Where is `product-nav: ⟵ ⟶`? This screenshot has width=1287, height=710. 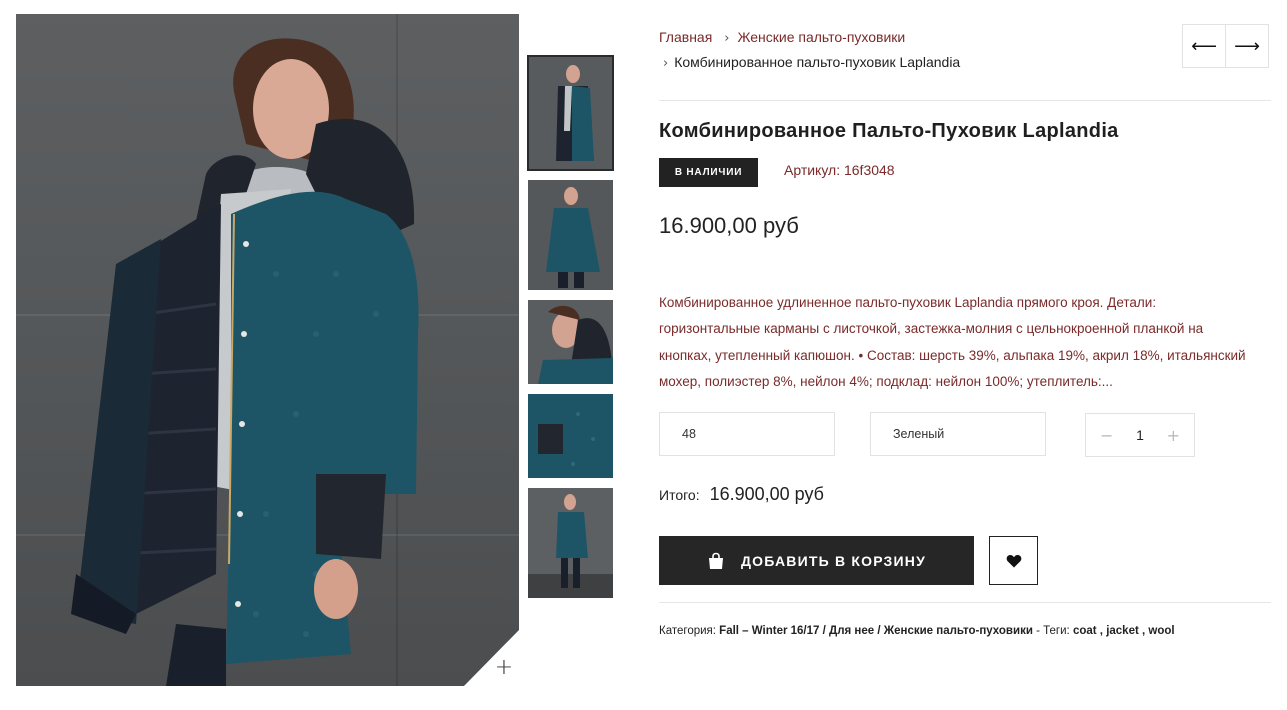 product-nav: ⟵ ⟶ is located at coordinates (1225, 46).